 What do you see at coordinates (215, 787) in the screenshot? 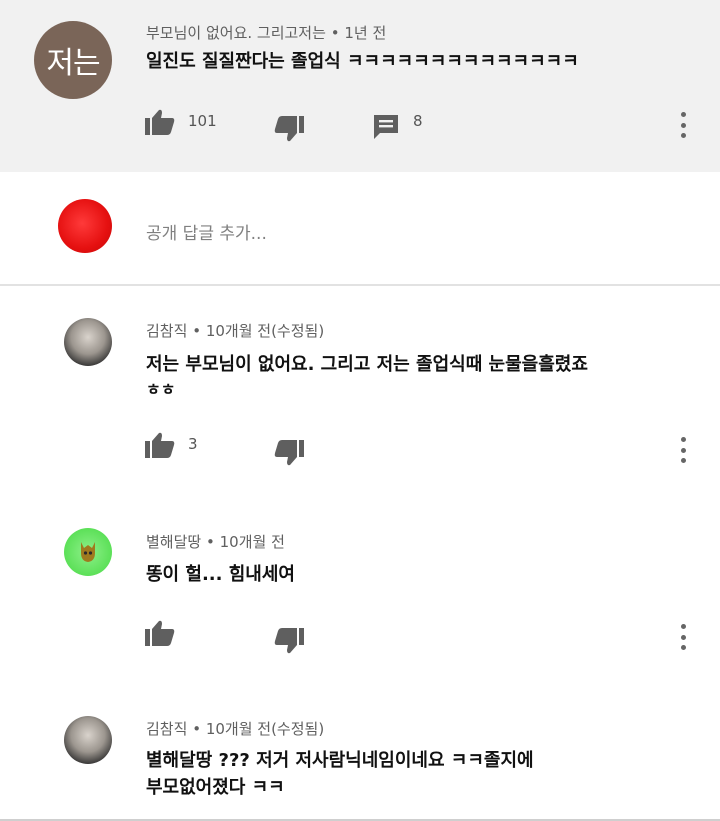
I see `reply-text-line: 부모없어졌다 ㅋㅋ` at bounding box center [215, 787].